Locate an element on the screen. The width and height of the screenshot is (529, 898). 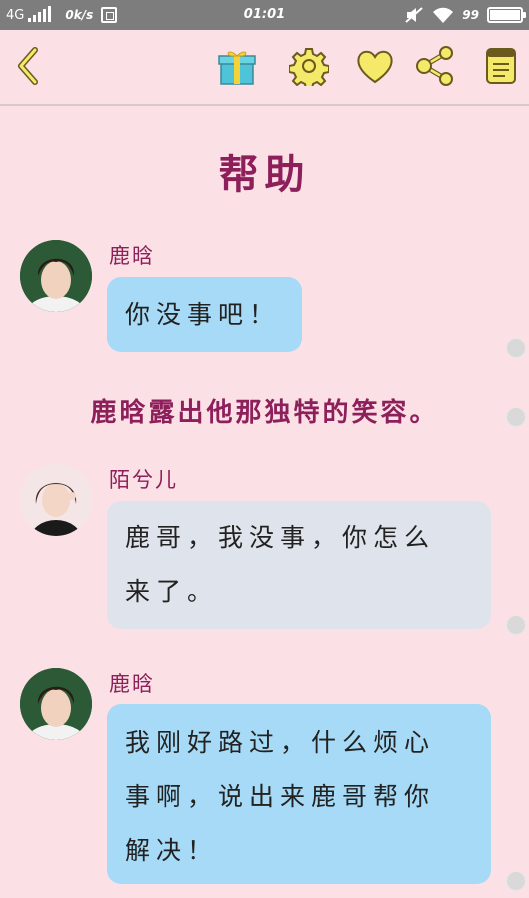
gear-icon is located at coordinates (309, 67).